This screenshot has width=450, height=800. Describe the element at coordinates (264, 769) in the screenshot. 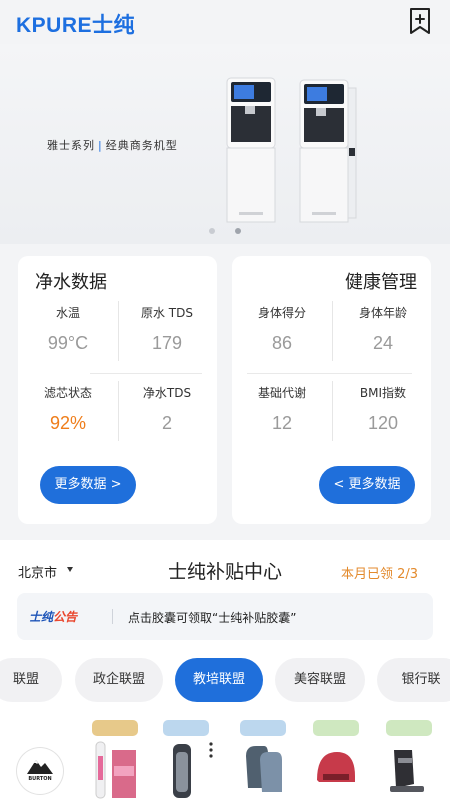

I see `gloves-image` at that location.